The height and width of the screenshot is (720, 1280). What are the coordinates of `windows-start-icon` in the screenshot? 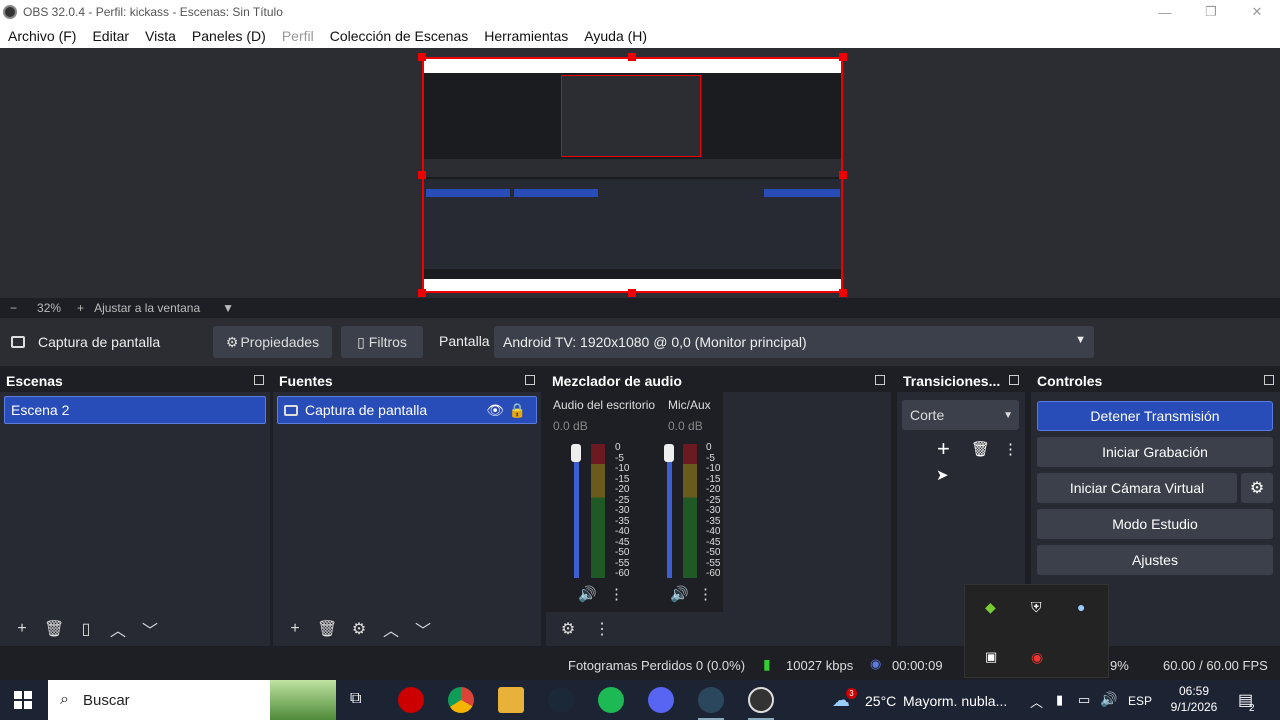 It's located at (23, 700).